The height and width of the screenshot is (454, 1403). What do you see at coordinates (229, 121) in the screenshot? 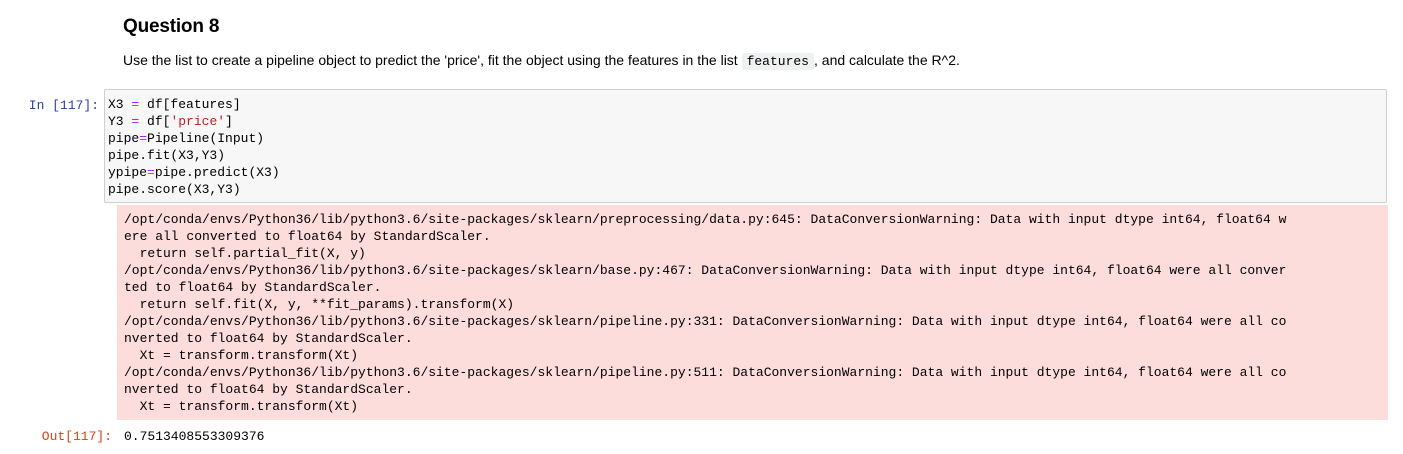
I see `code-token: ]` at bounding box center [229, 121].